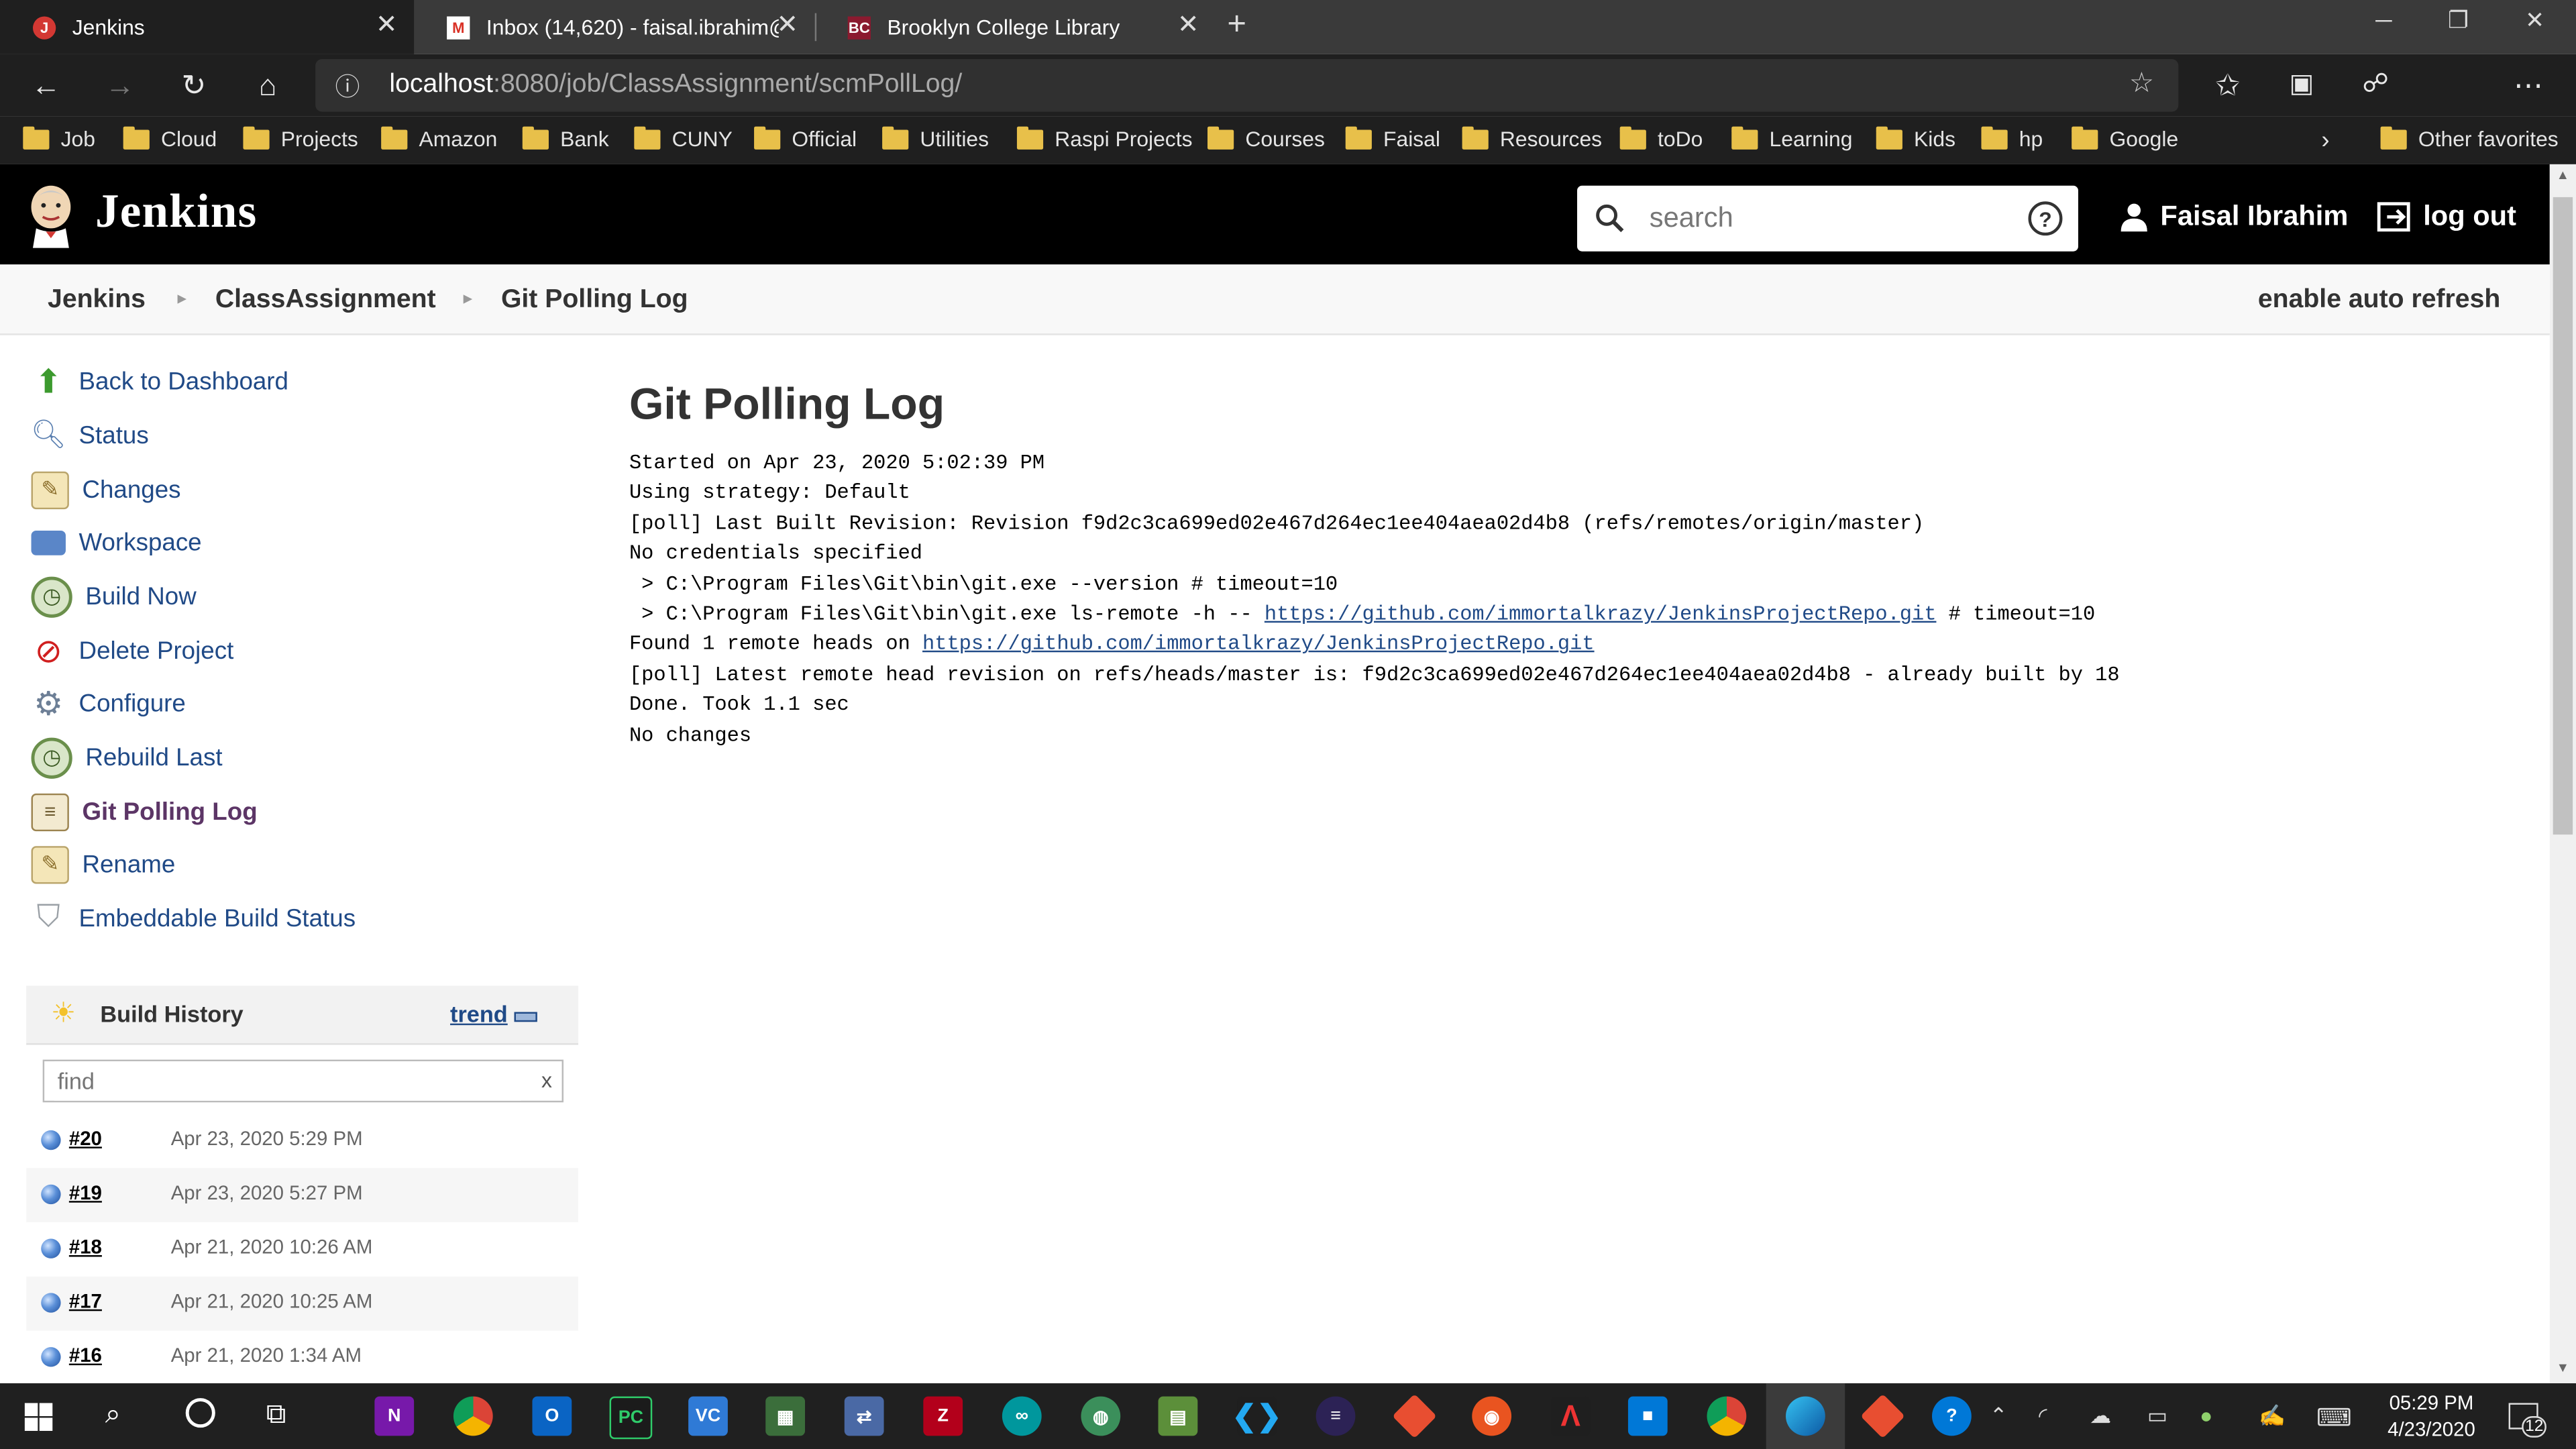  Describe the element at coordinates (325, 300) in the screenshot. I see `breadcrumb-classassignment: ClassAssignment` at that location.